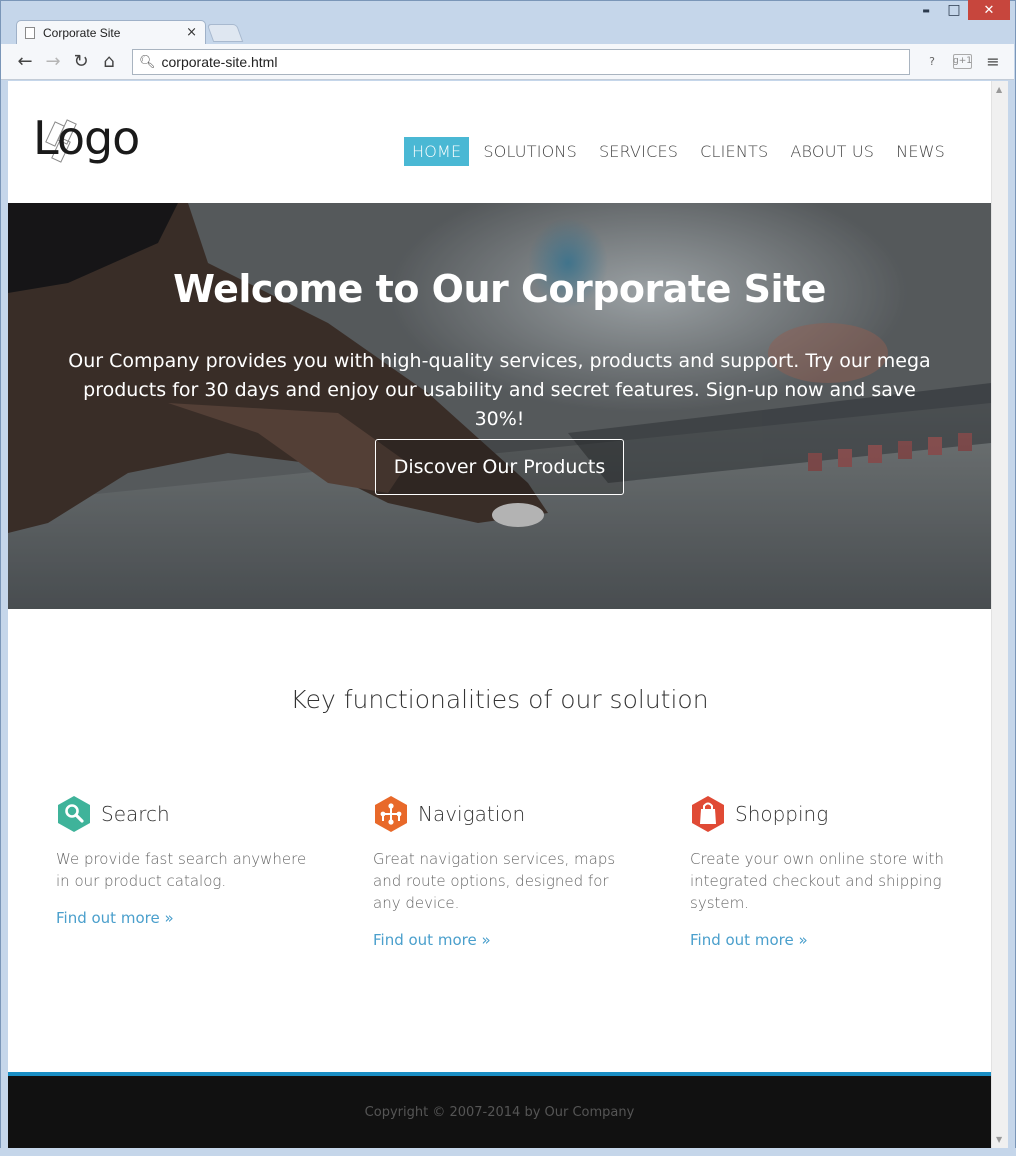 Image resolution: width=1016 pixels, height=1156 pixels. I want to click on nav-news: NEWS, so click(920, 151).